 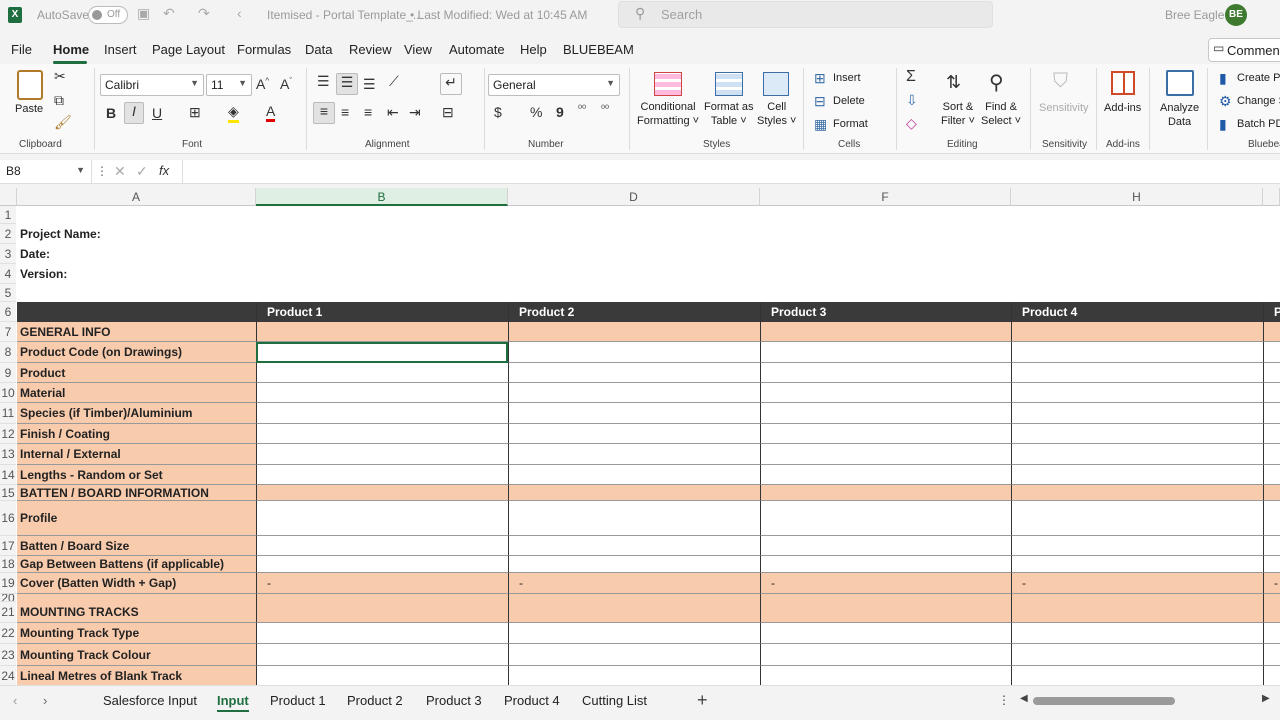 I want to click on merge-center-icon: ⊟, so click(x=448, y=112).